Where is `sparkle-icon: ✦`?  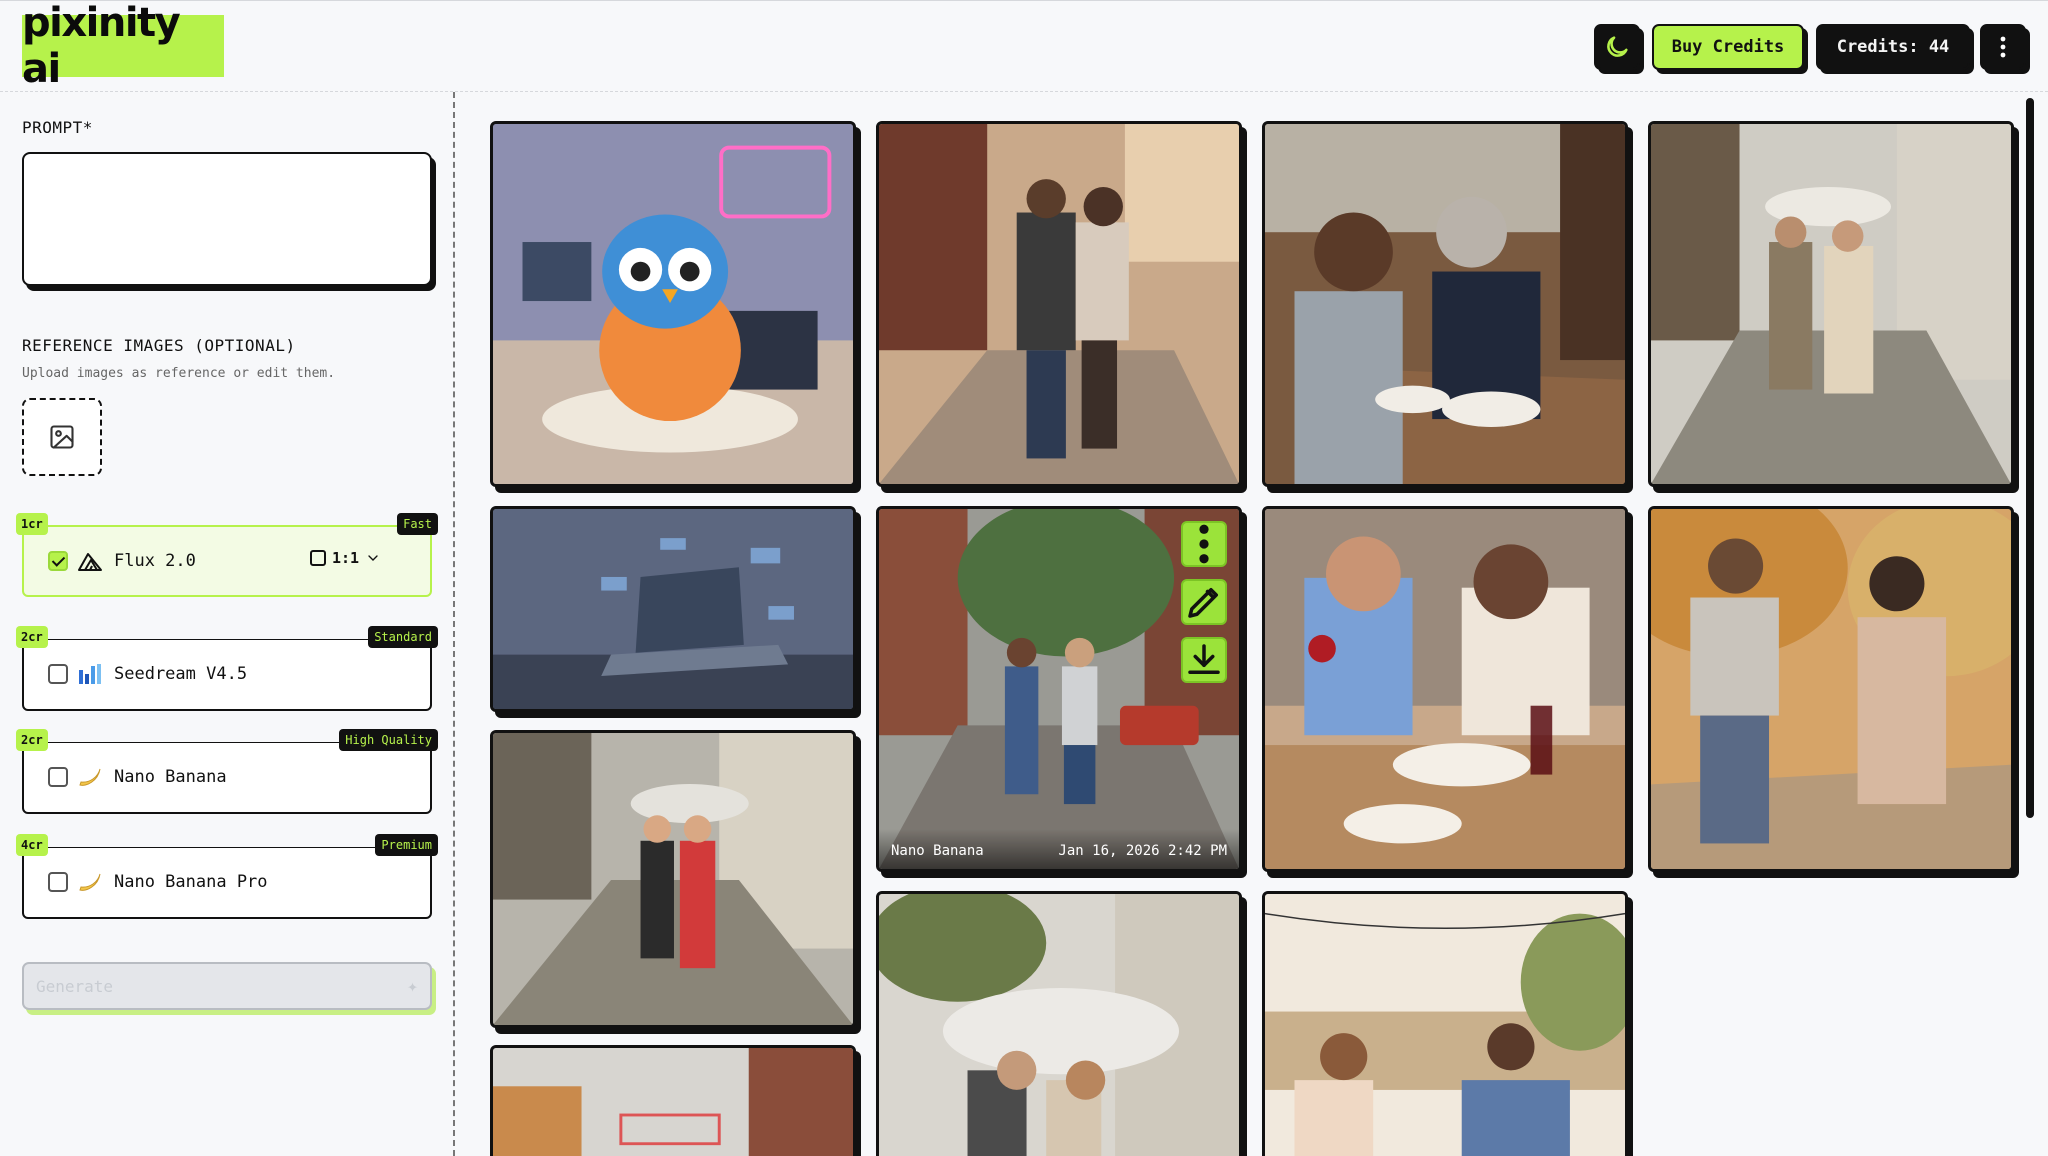 sparkle-icon: ✦ is located at coordinates (412, 986).